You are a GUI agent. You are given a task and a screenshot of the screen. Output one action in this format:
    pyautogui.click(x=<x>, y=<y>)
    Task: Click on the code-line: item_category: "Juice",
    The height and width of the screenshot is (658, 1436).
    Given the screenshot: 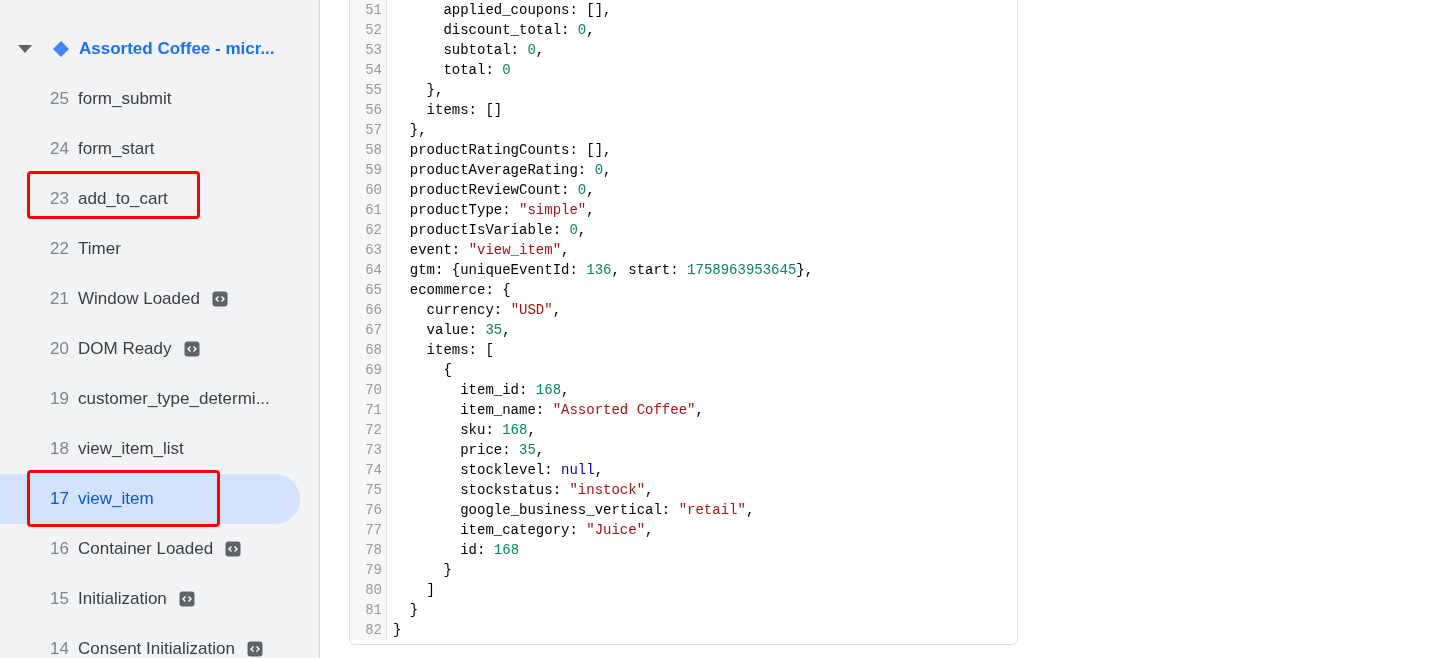 What is the action you would take?
    pyautogui.click(x=557, y=530)
    